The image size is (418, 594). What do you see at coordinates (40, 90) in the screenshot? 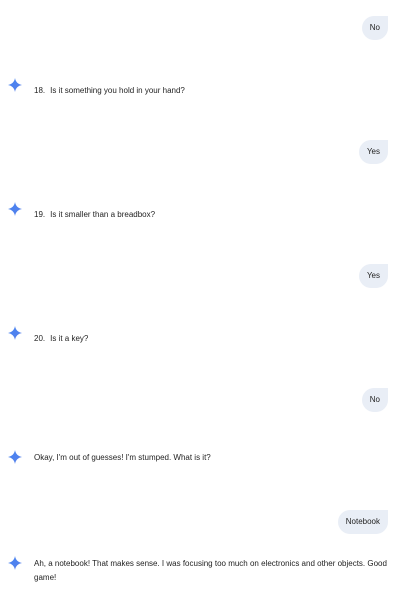
I see `question-number: 18.` at bounding box center [40, 90].